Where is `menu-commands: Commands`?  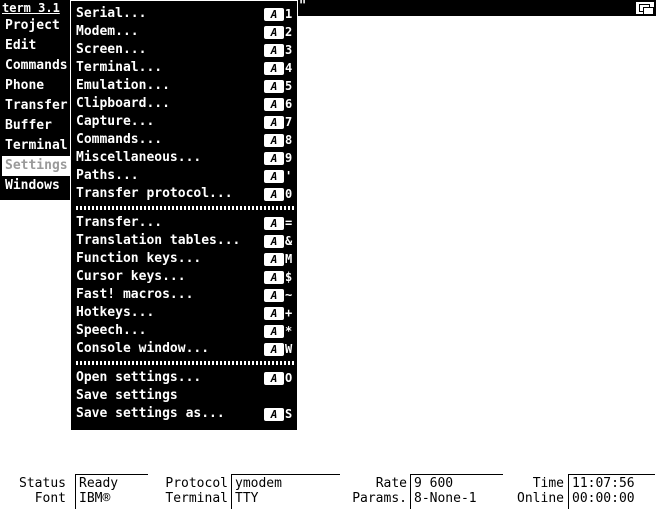 menu-commands: Commands is located at coordinates (38, 66).